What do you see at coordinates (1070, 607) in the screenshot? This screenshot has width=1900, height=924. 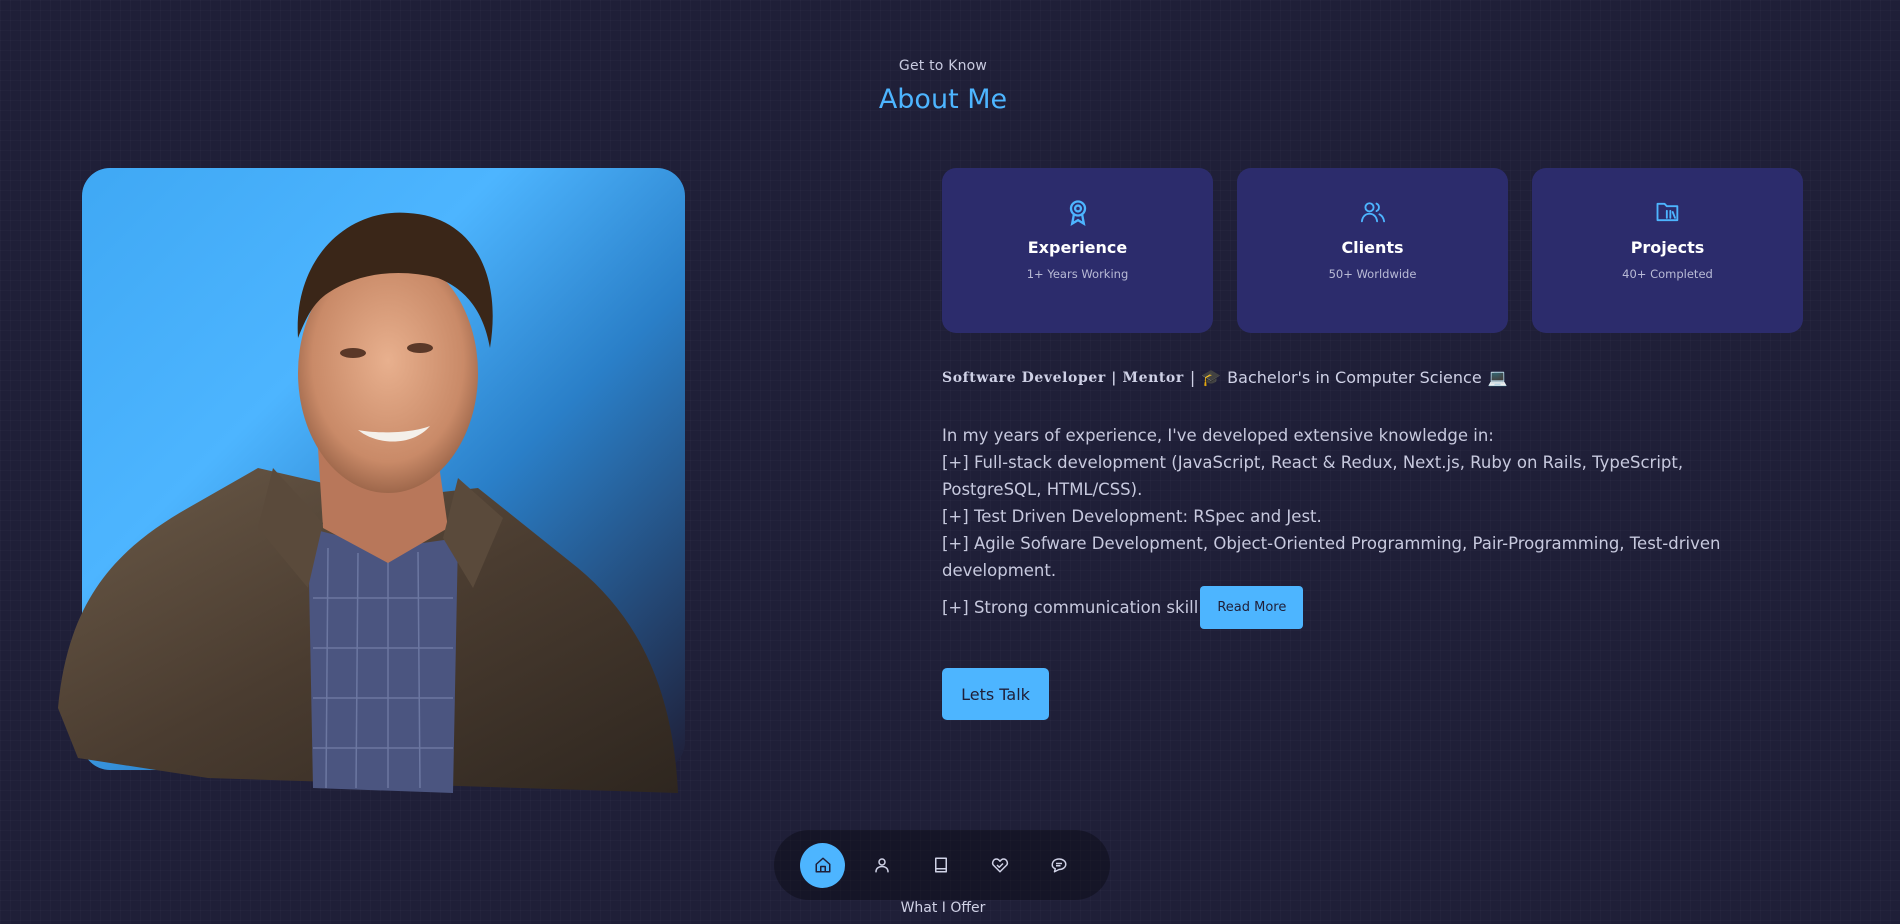 I see `skill-line: [+] Strong communication skill` at bounding box center [1070, 607].